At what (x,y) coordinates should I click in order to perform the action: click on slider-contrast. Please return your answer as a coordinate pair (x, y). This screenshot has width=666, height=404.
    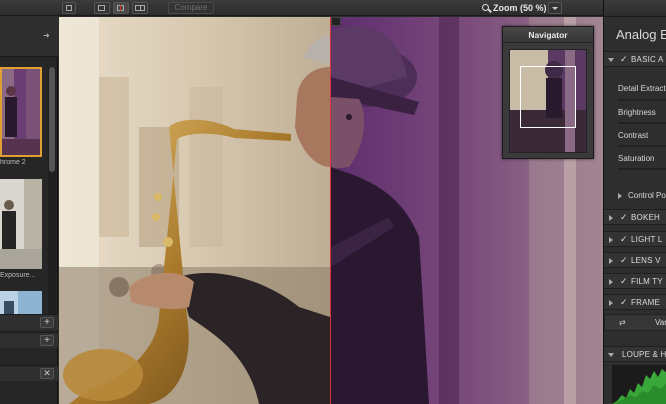
    Looking at the image, I should click on (642, 146).